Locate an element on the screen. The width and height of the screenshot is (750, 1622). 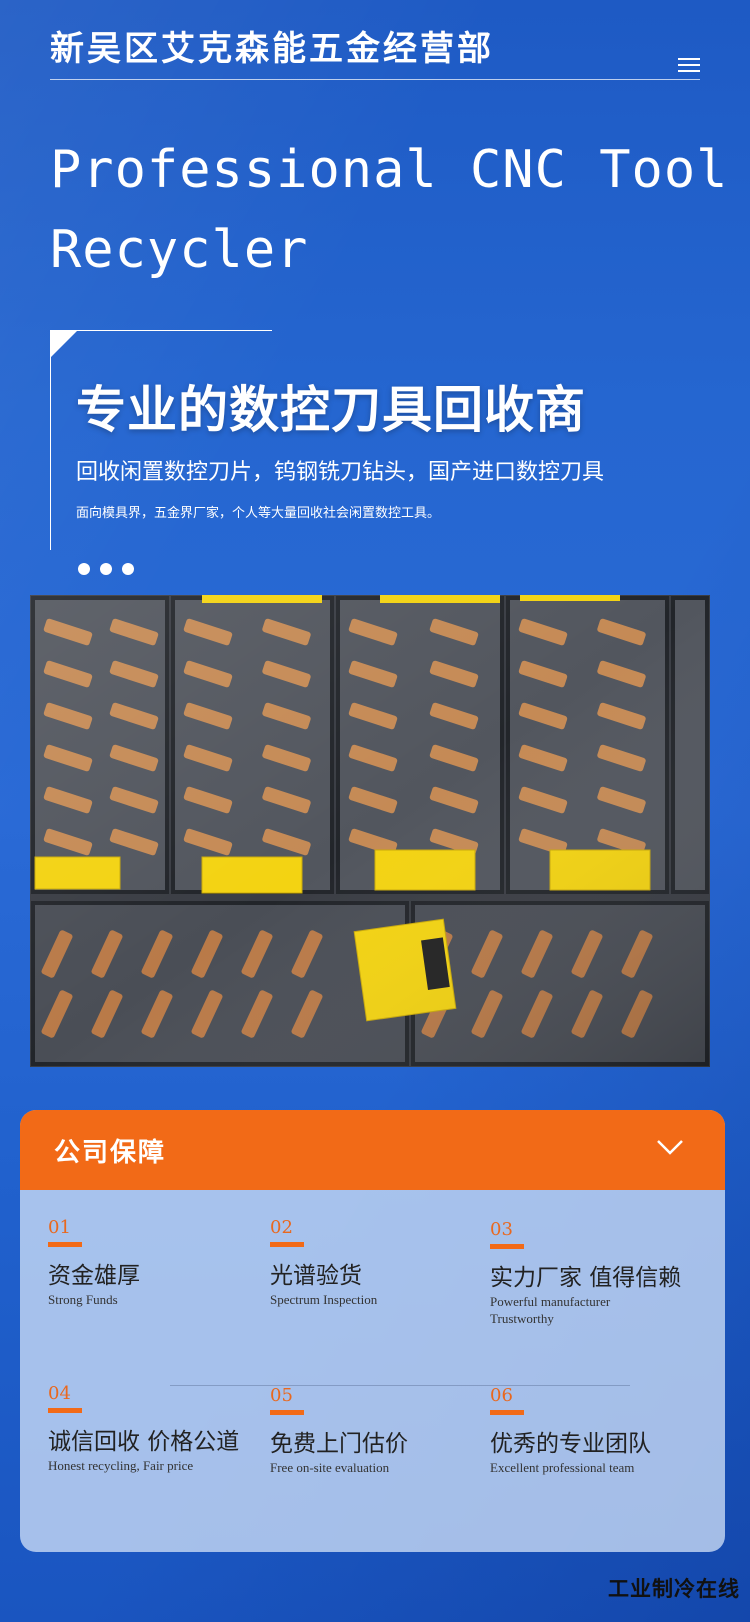
guarantee-title: 公司保障 is located at coordinates (110, 1153).